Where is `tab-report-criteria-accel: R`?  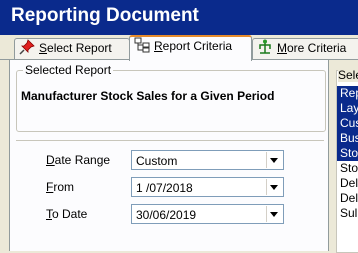 tab-report-criteria-accel: R is located at coordinates (158, 46).